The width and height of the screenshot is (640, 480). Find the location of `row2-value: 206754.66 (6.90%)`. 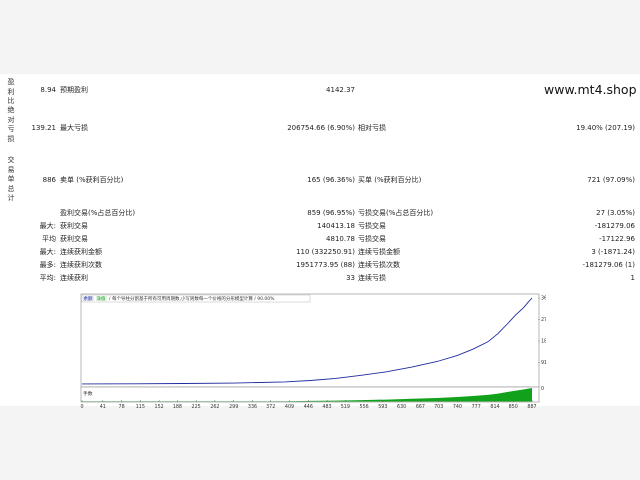

row2-value: 206754.66 (6.90%) is located at coordinates (321, 128).